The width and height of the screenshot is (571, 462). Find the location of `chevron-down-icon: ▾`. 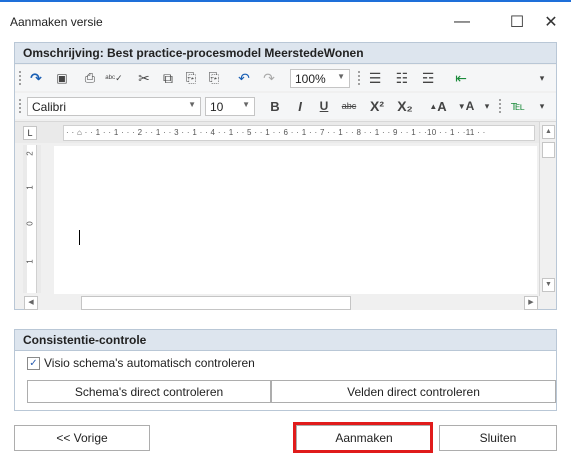

chevron-down-icon: ▾ is located at coordinates (487, 106).